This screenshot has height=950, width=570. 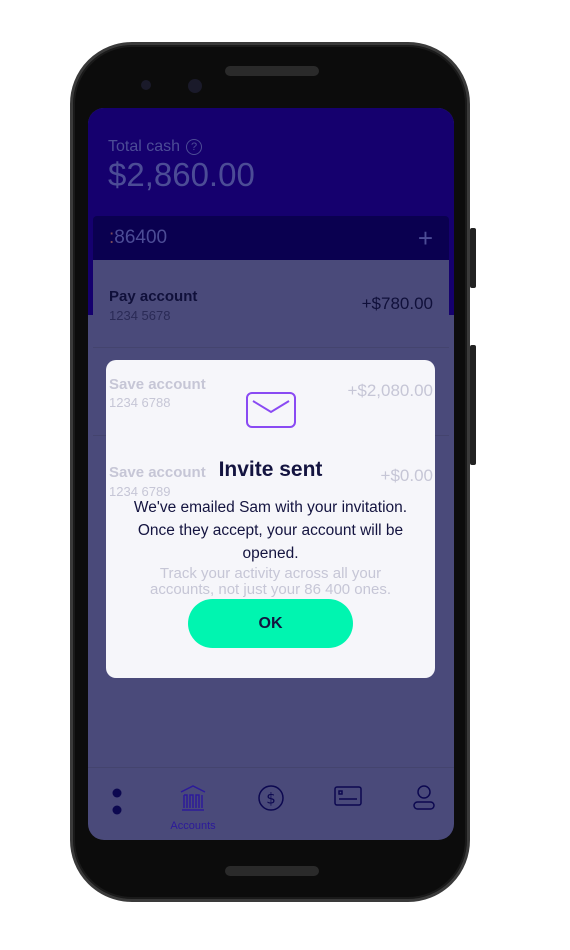 What do you see at coordinates (425, 238) in the screenshot?
I see `add-account-button: +` at bounding box center [425, 238].